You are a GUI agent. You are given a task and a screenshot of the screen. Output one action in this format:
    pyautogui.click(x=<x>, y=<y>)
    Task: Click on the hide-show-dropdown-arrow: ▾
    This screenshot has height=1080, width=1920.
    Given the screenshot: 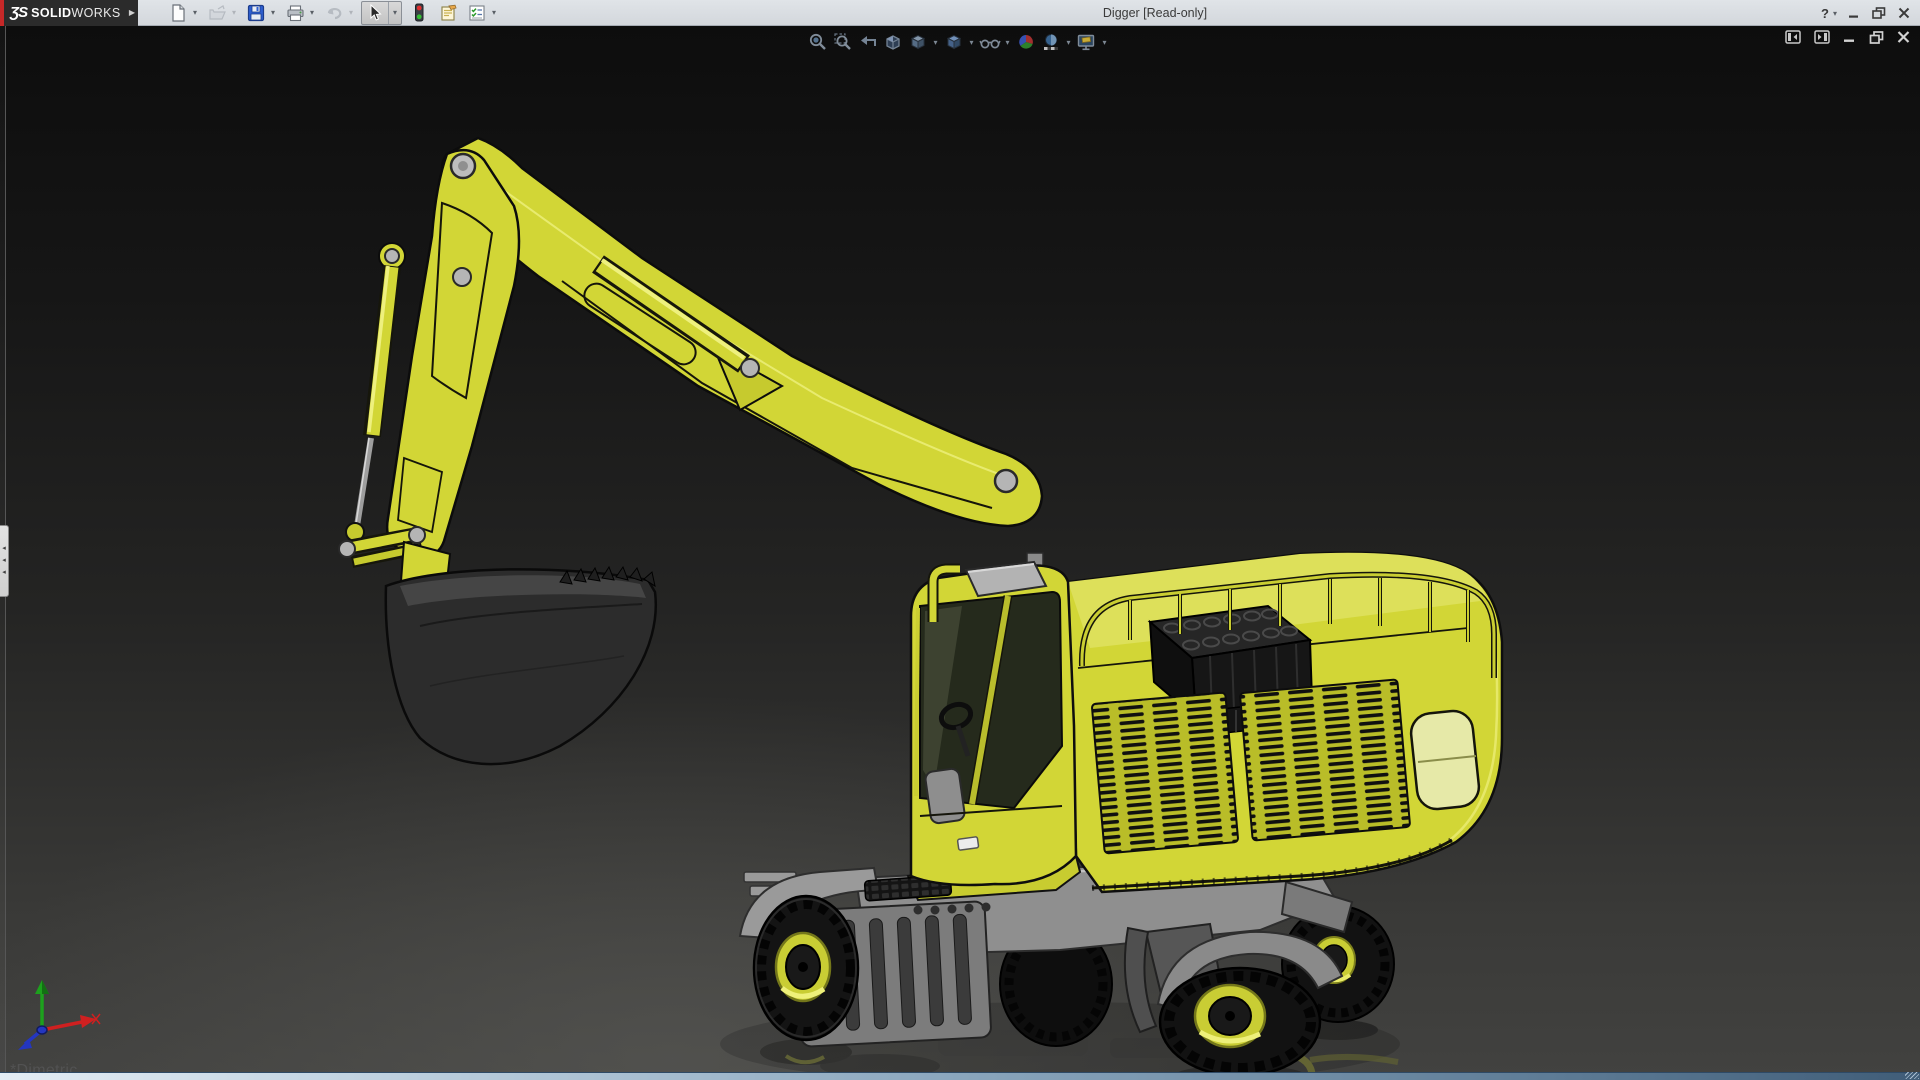 What is the action you would take?
    pyautogui.click(x=1007, y=42)
    